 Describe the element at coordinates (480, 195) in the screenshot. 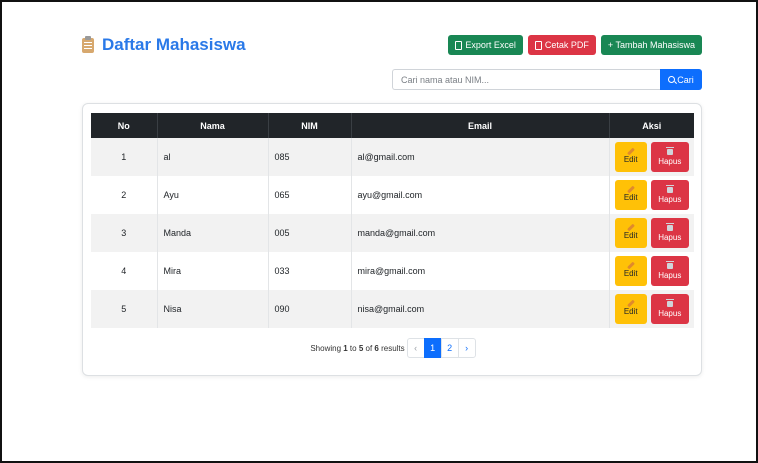

I see `cell-email: ayu@gmail.com` at that location.